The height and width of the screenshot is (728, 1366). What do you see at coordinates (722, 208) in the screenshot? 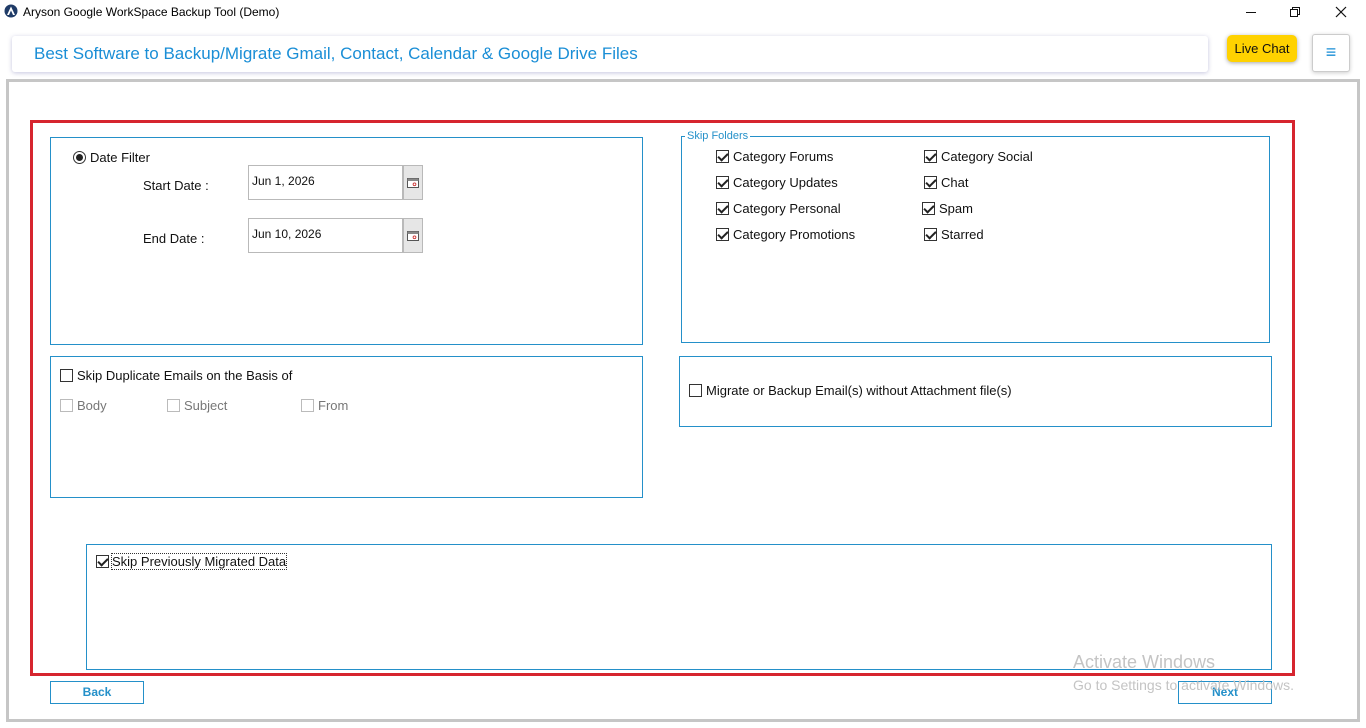
I see `checkbox-category-personal` at bounding box center [722, 208].